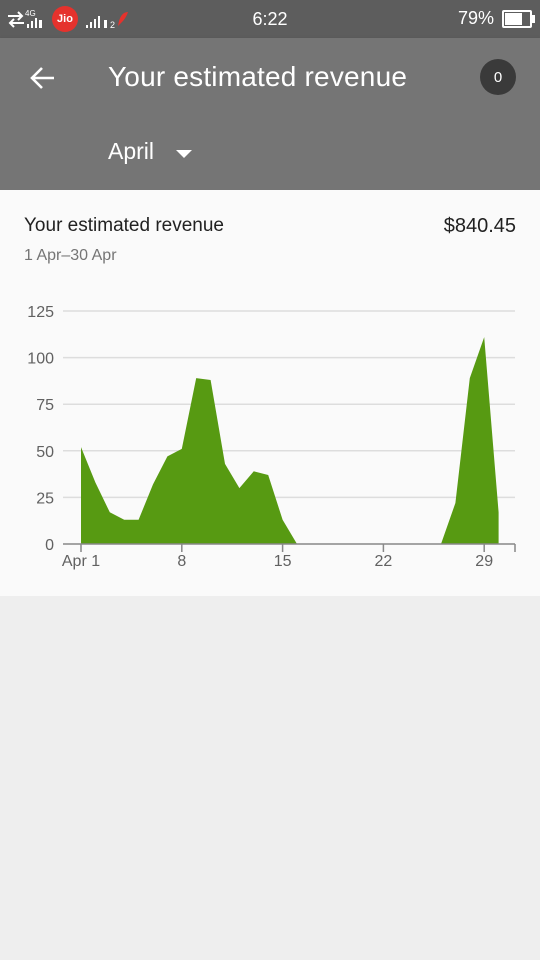  Describe the element at coordinates (283, 561) in the screenshot. I see `x-tick-label: 15` at that location.